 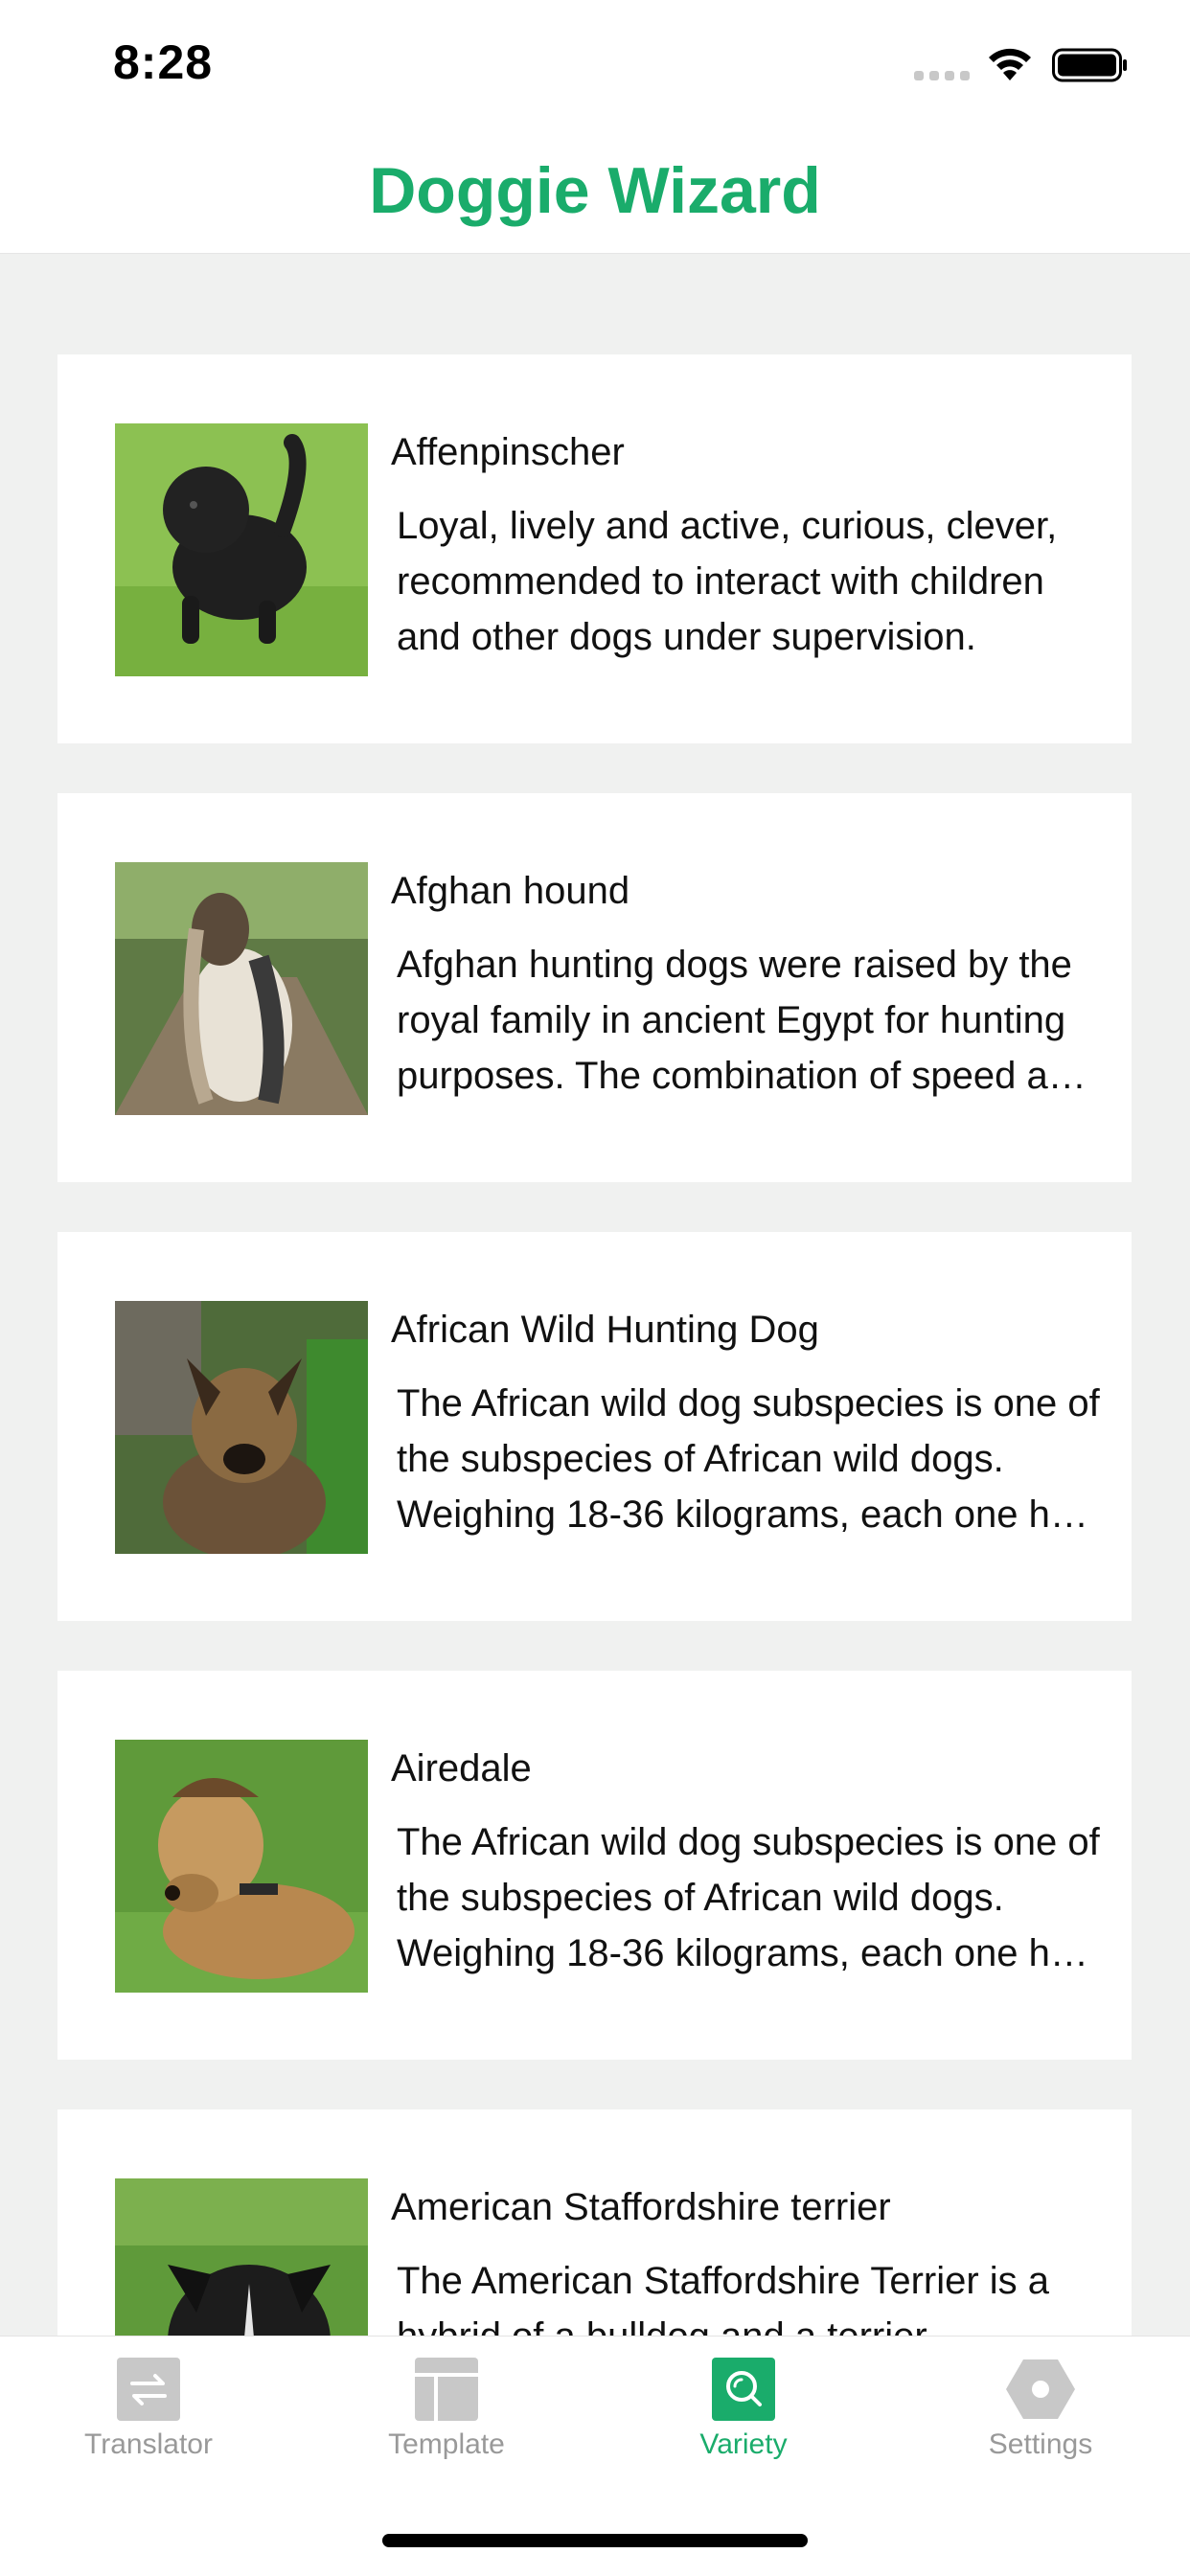 What do you see at coordinates (942, 76) in the screenshot?
I see `cellular-signal-icon` at bounding box center [942, 76].